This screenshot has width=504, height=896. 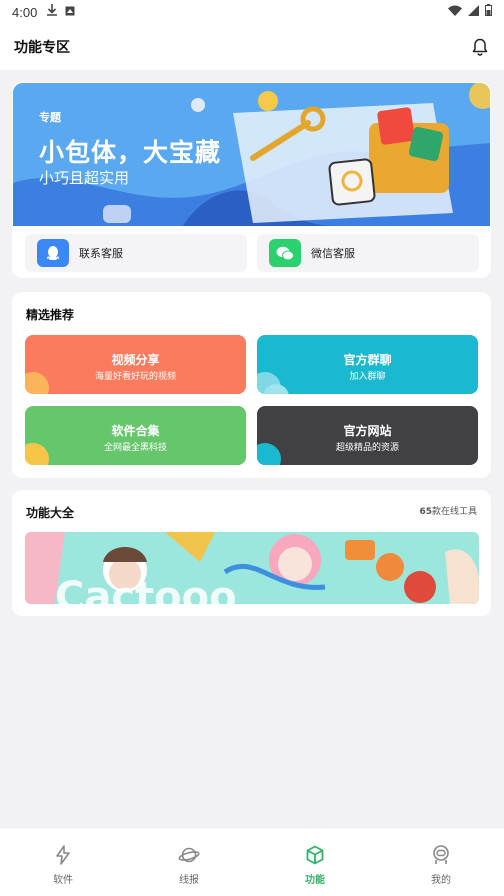 I want to click on video-share-tile: 视频分享 海量好看好玩的视频, so click(x=135, y=364).